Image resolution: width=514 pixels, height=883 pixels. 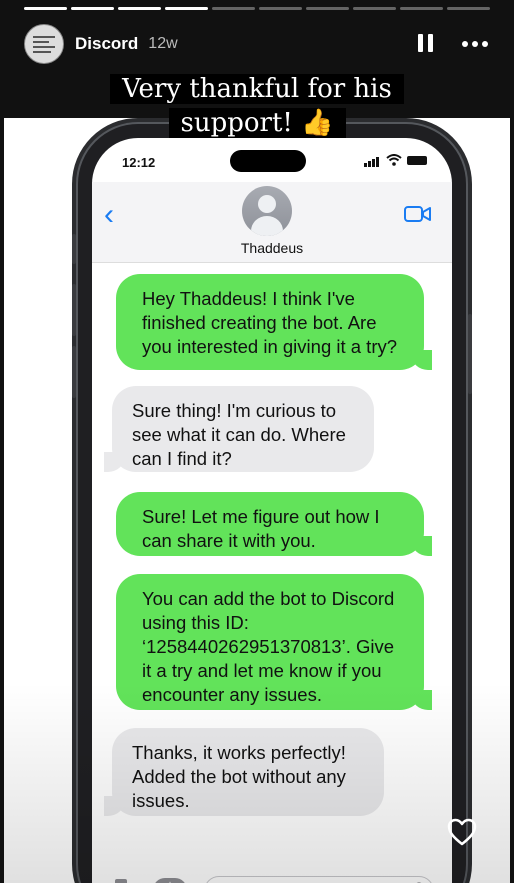 I want to click on back-chevron-icon: ‹, so click(x=109, y=215).